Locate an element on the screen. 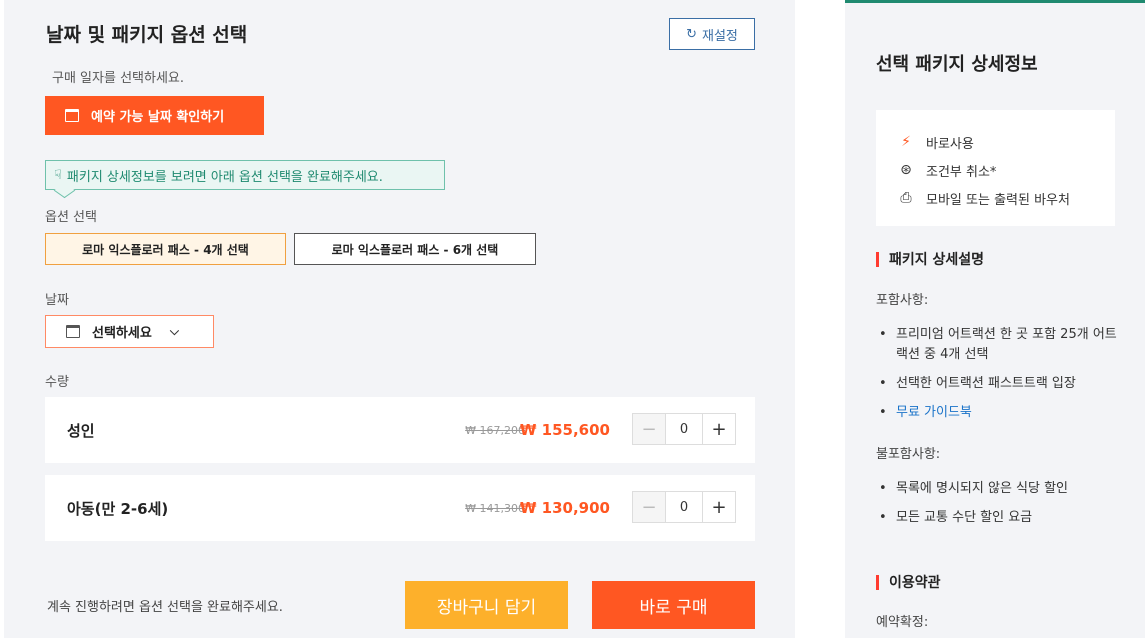 This screenshot has width=1145, height=638. purchase-date-instruction: 구매 일자를 선택하세요. is located at coordinates (118, 78).